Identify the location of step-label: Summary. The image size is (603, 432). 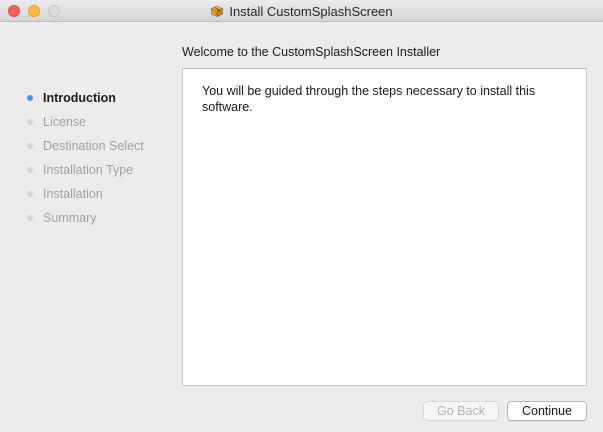
(70, 218).